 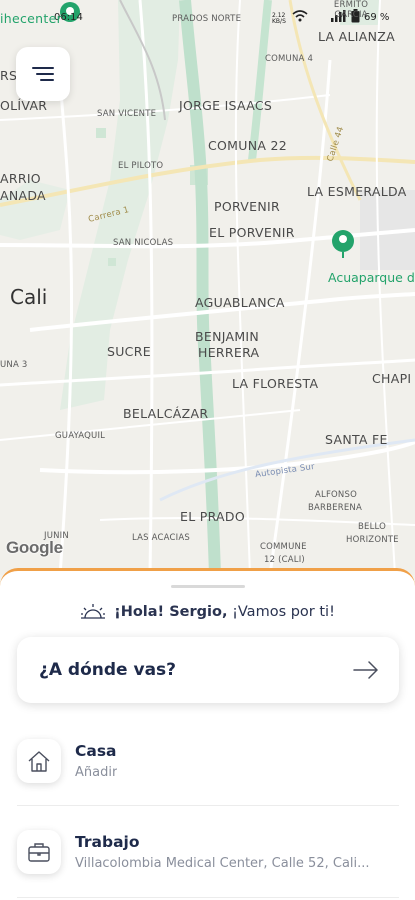 I want to click on map-label: Acuaparque de, so click(x=371, y=277).